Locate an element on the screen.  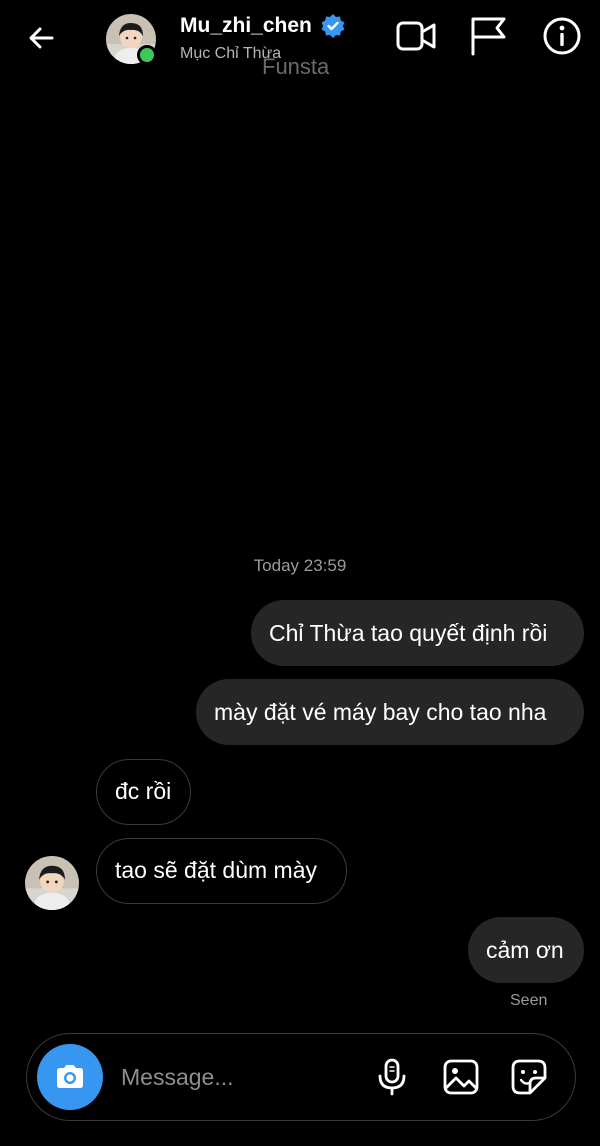
chat-header: Mu_zhi_chen Mục Chỉ Thừa Funsta is located at coordinates (300, 40).